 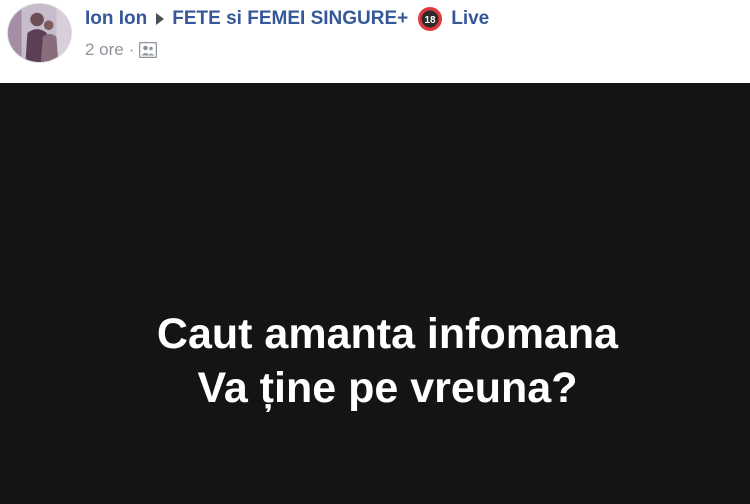 What do you see at coordinates (160, 19) in the screenshot?
I see `triangle-right-icon` at bounding box center [160, 19].